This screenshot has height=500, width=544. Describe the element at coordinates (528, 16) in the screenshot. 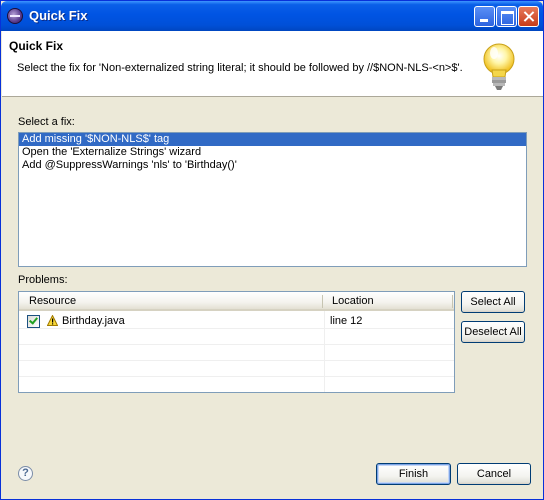

I see `close-button` at that location.